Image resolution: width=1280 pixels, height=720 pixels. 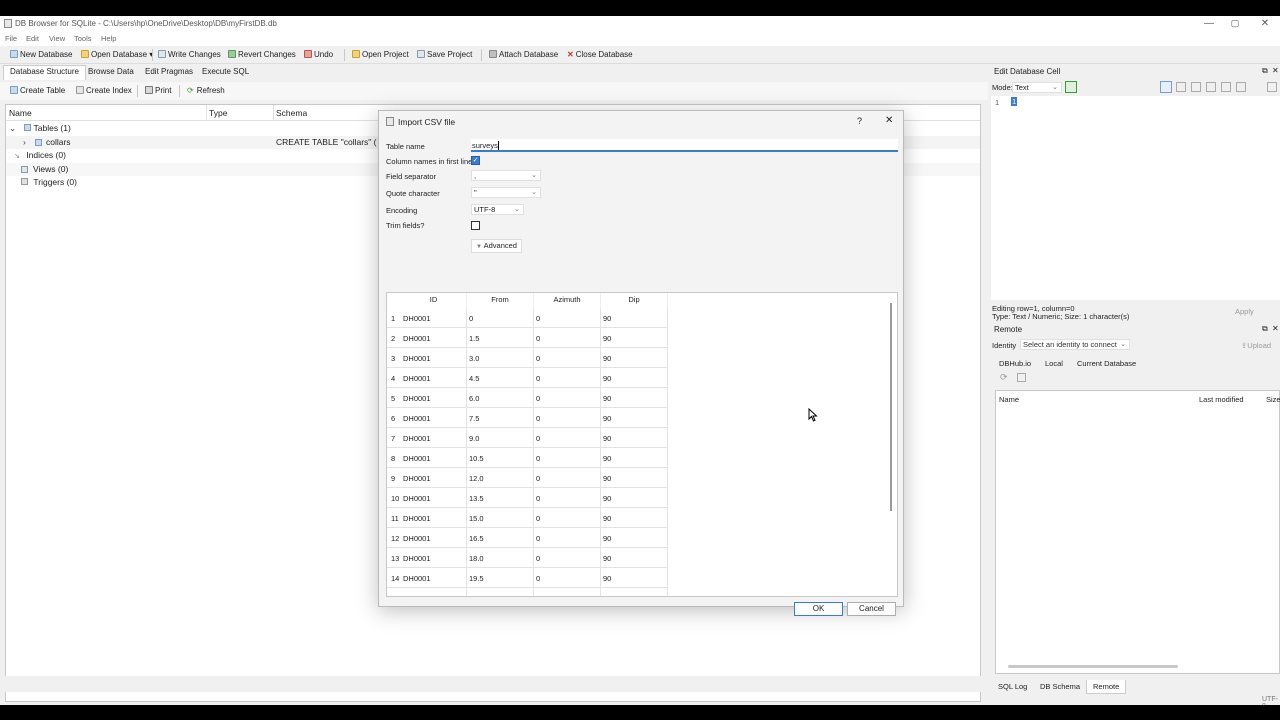 I want to click on trim-fields-checkbox, so click(x=475, y=225).